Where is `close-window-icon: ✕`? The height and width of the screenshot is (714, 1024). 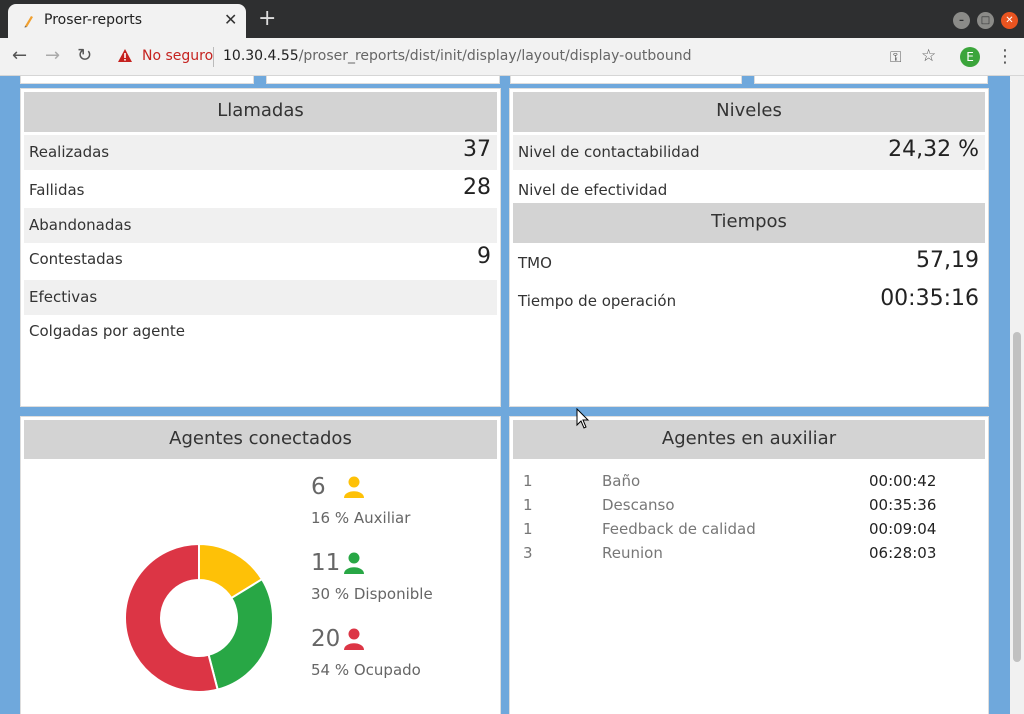 close-window-icon: ✕ is located at coordinates (1009, 20).